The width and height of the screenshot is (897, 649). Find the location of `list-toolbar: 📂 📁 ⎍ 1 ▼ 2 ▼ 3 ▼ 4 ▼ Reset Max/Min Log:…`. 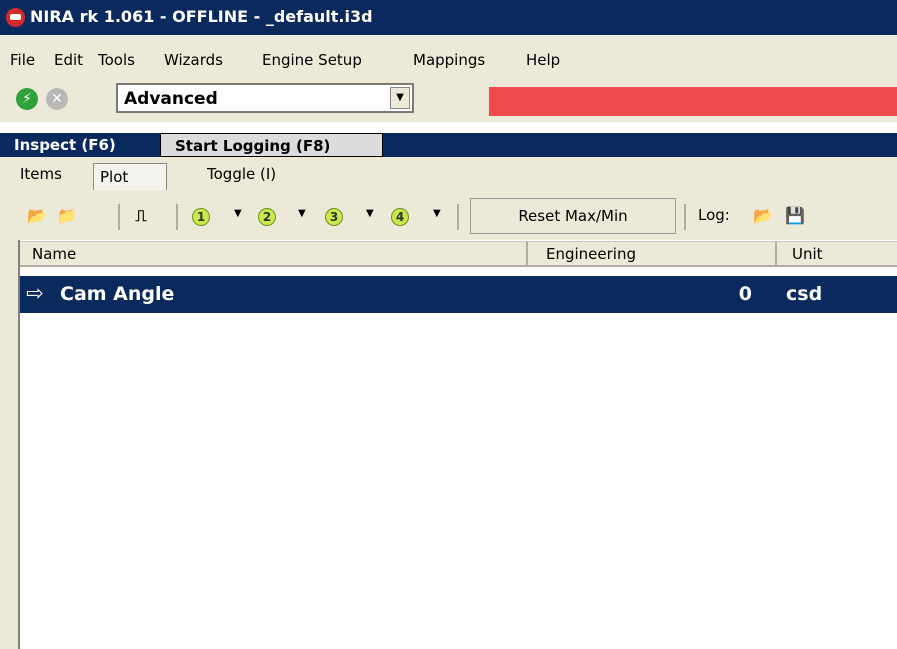

list-toolbar: 📂 📁 ⎍ 1 ▼ 2 ▼ 3 ▼ 4 ▼ Reset Max/Min Log:… is located at coordinates (448, 217).